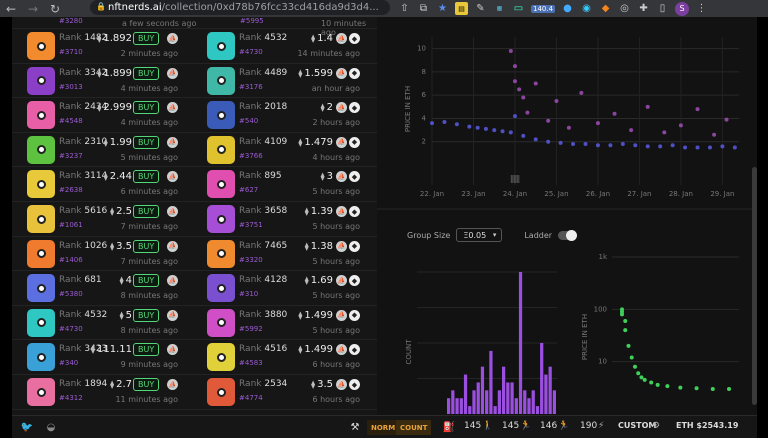 This screenshot has height=438, width=768. What do you see at coordinates (442, 8) in the screenshot?
I see `bookmark-star-icon: ★` at bounding box center [442, 8].